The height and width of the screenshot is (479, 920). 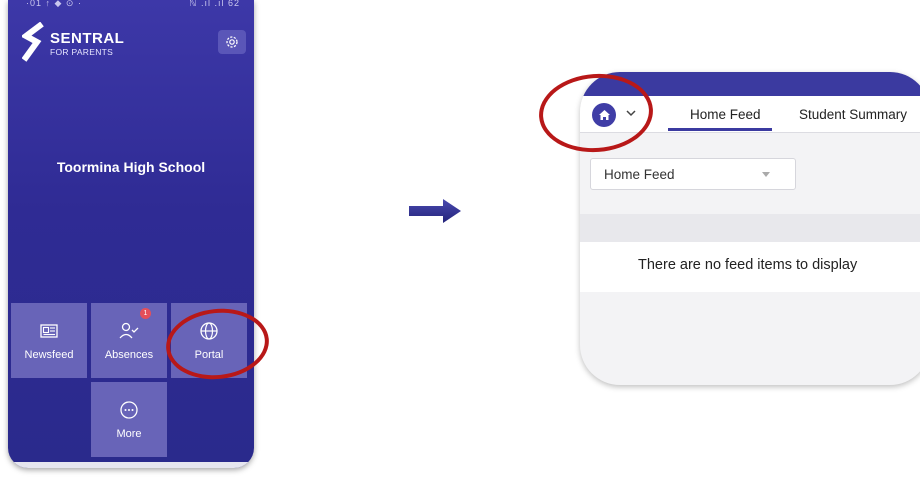 I want to click on settings-button, so click(x=232, y=42).